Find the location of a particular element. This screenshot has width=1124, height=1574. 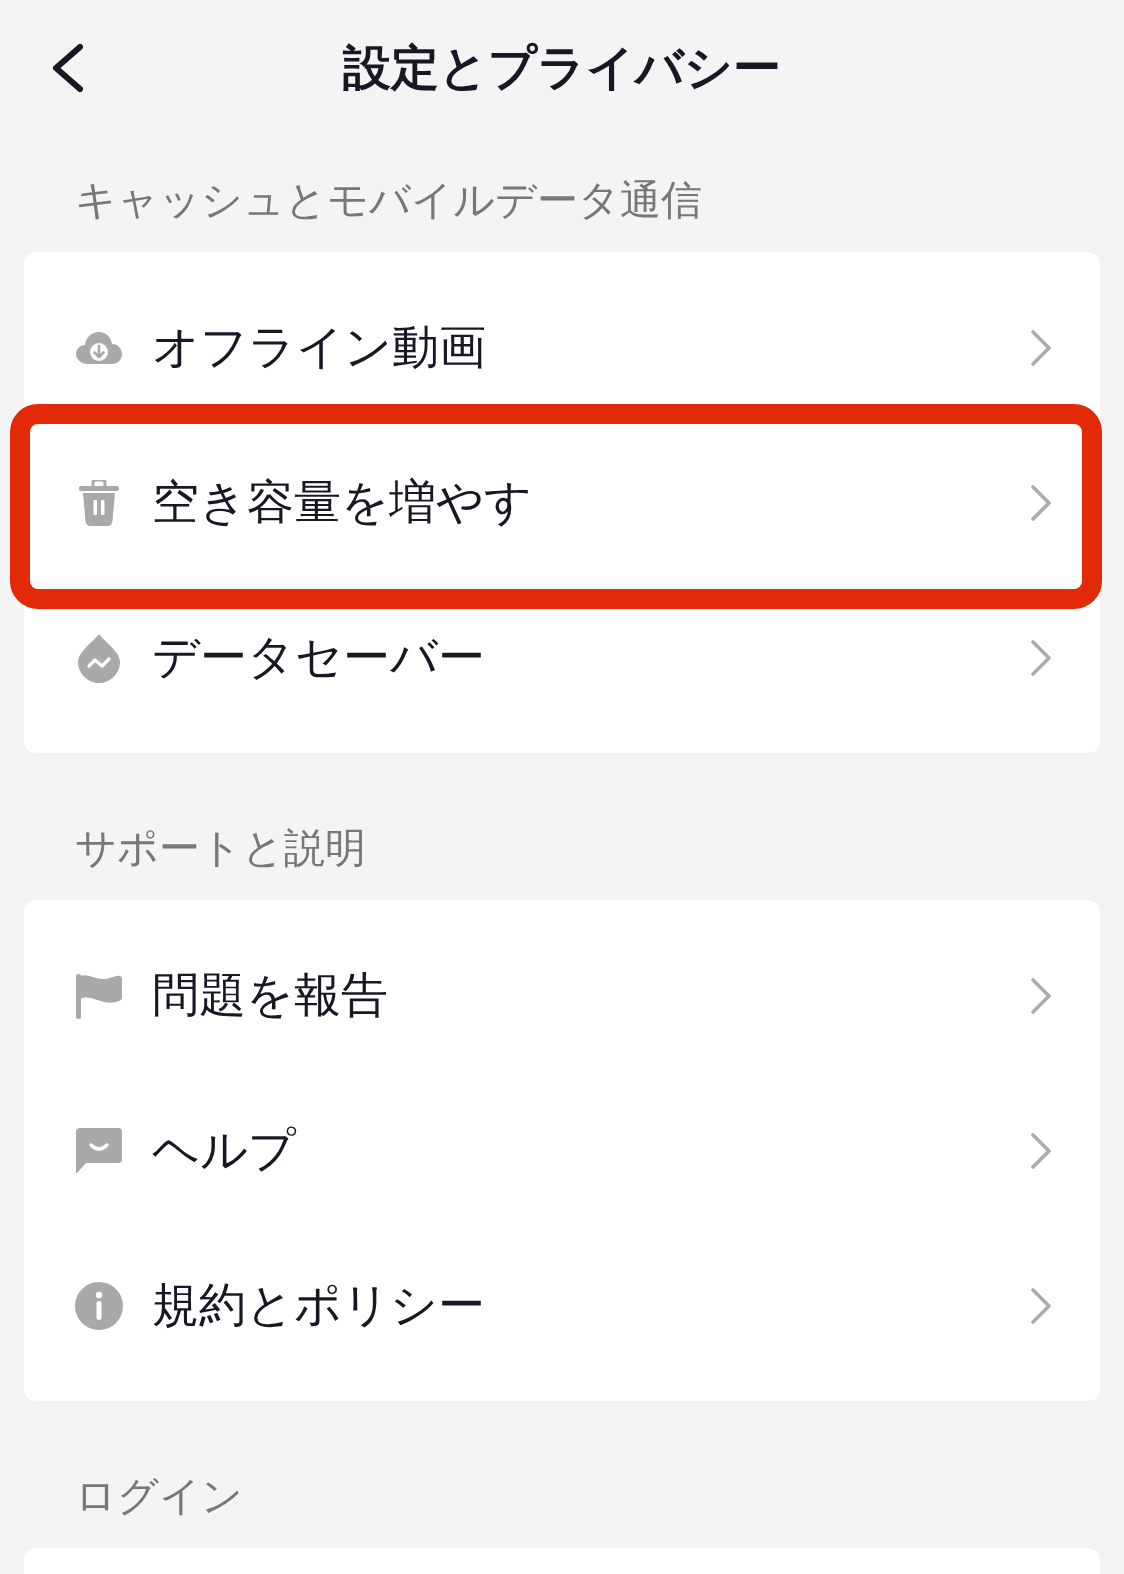

chevron-left-icon is located at coordinates (67, 68).